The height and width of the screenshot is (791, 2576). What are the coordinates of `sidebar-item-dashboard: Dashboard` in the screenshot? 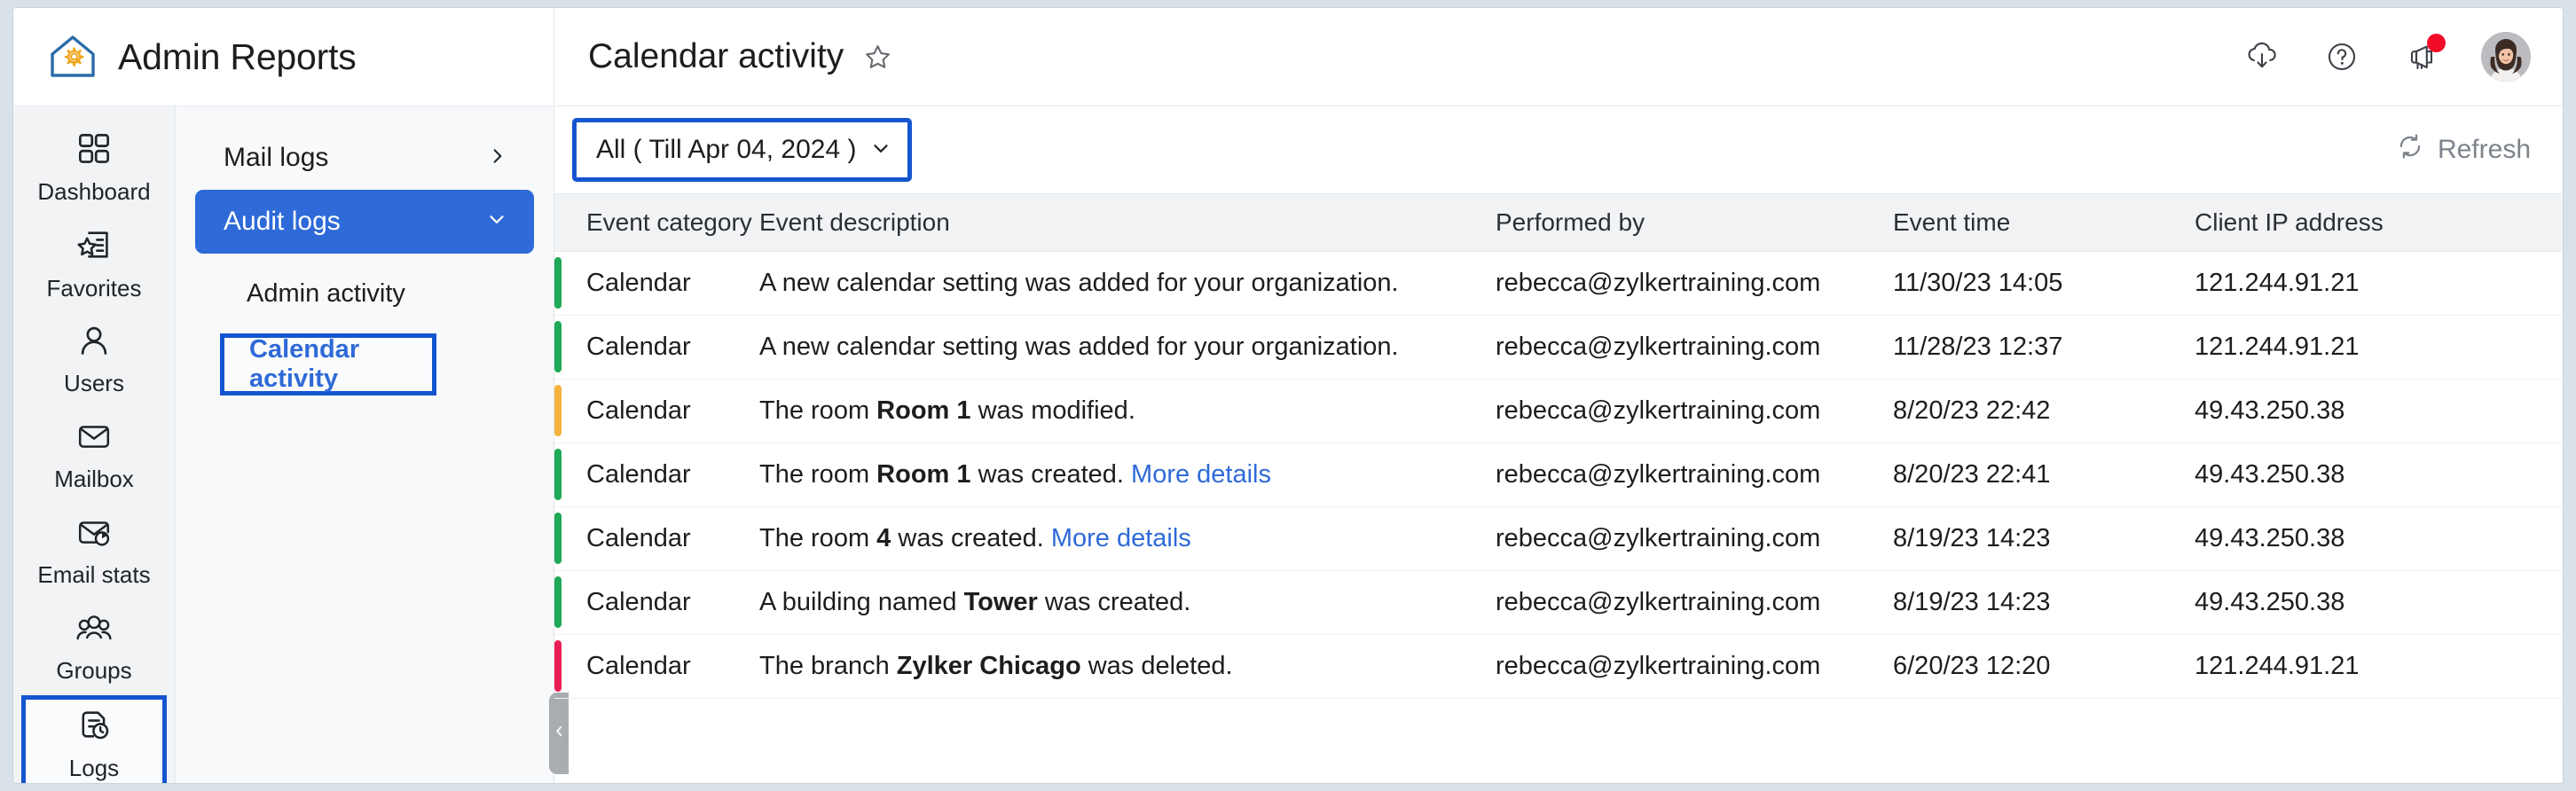 It's located at (94, 168).